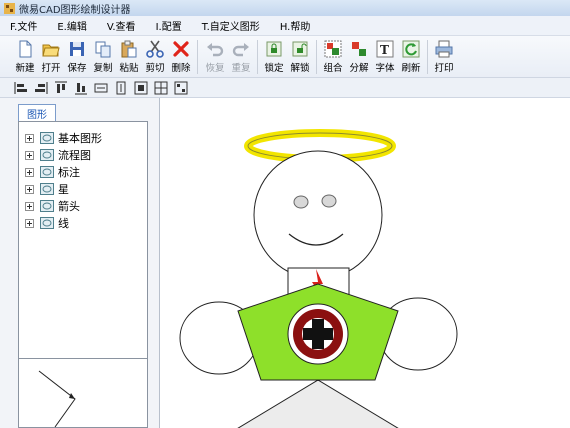  What do you see at coordinates (57, 399) in the screenshot?
I see `preview-arrow-shape` at bounding box center [57, 399].